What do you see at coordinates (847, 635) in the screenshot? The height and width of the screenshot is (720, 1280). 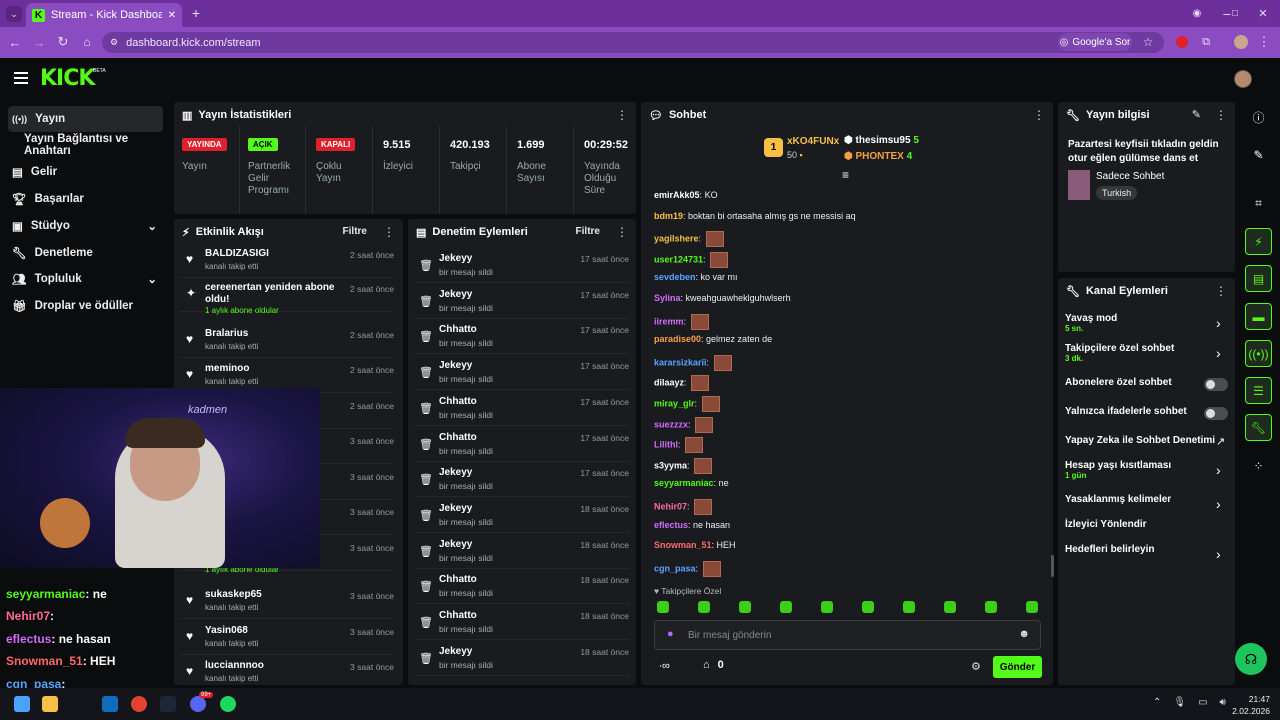 I see `chat-input: ● Bir mesaj gönderin ☻` at bounding box center [847, 635].